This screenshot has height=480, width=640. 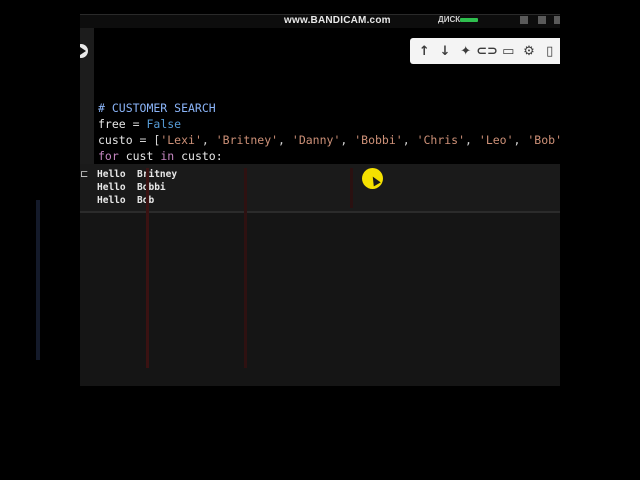 I want to click on code-token: free, so click(x=112, y=124).